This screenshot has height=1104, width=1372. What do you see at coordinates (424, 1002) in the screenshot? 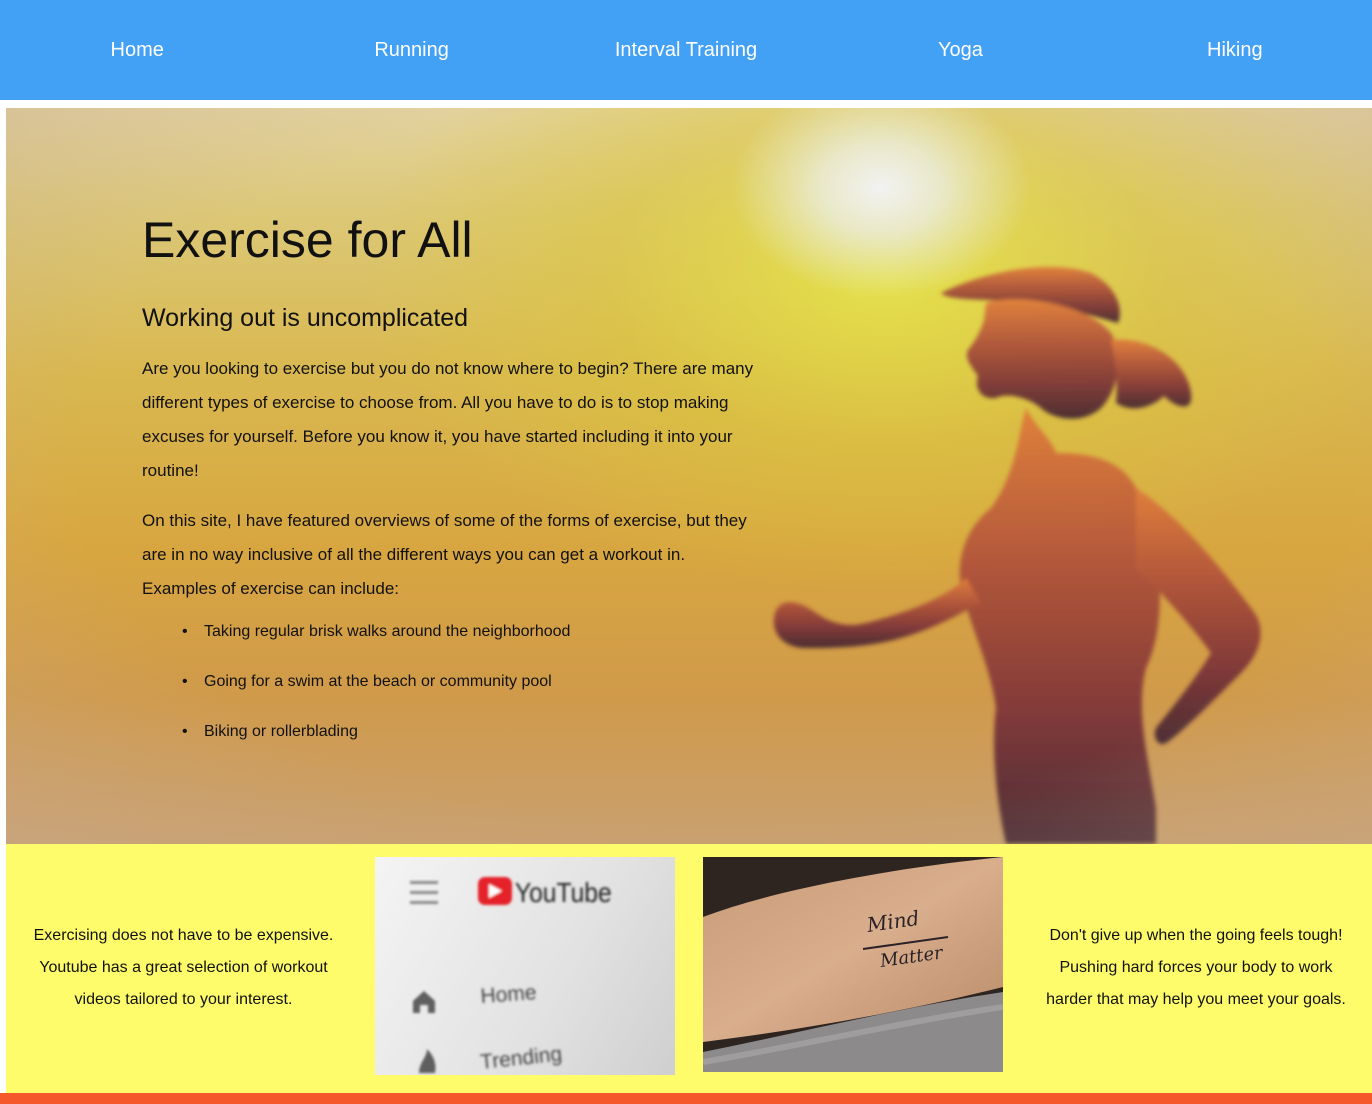
I see `home-icon` at bounding box center [424, 1002].